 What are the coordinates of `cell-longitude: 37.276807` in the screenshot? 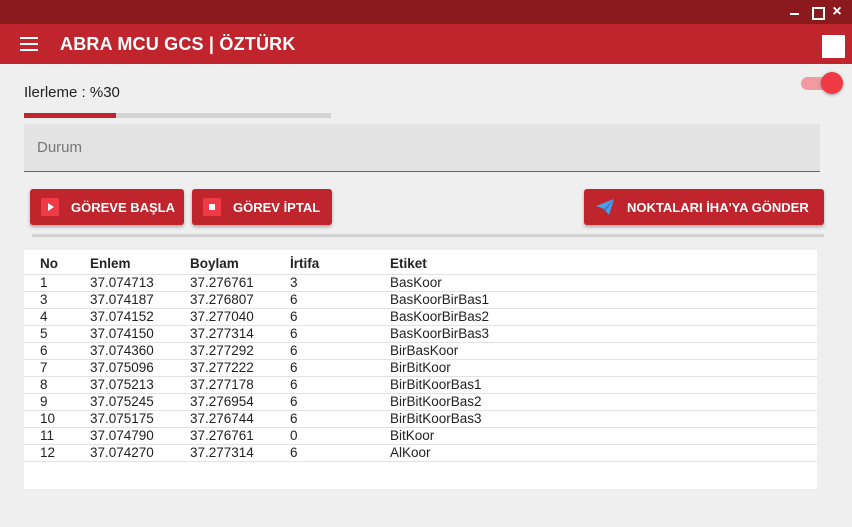 It's located at (240, 300).